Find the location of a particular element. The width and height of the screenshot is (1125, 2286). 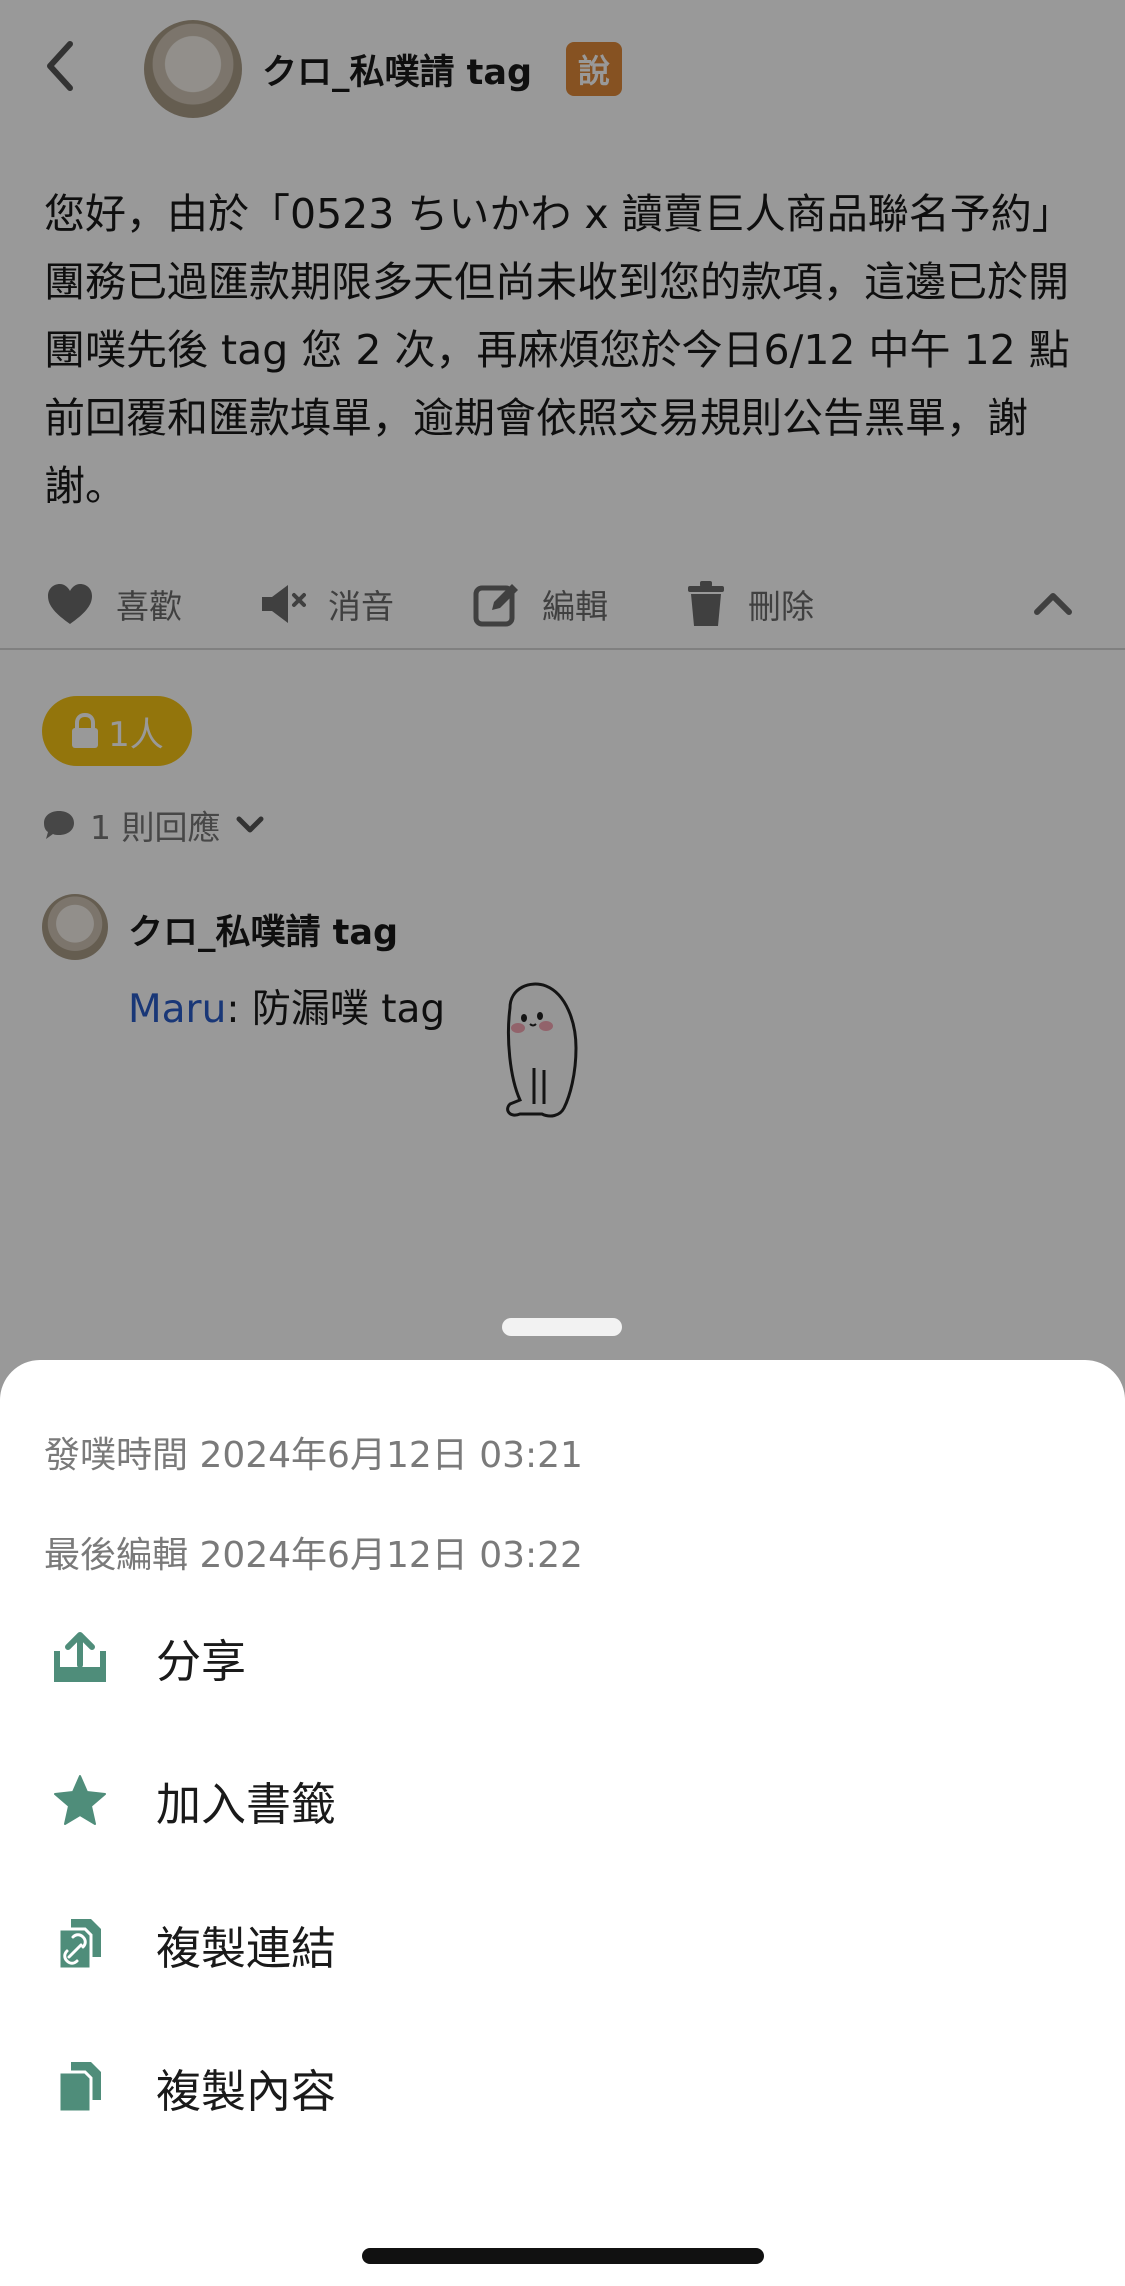

copy-content-icon is located at coordinates (79, 2088).